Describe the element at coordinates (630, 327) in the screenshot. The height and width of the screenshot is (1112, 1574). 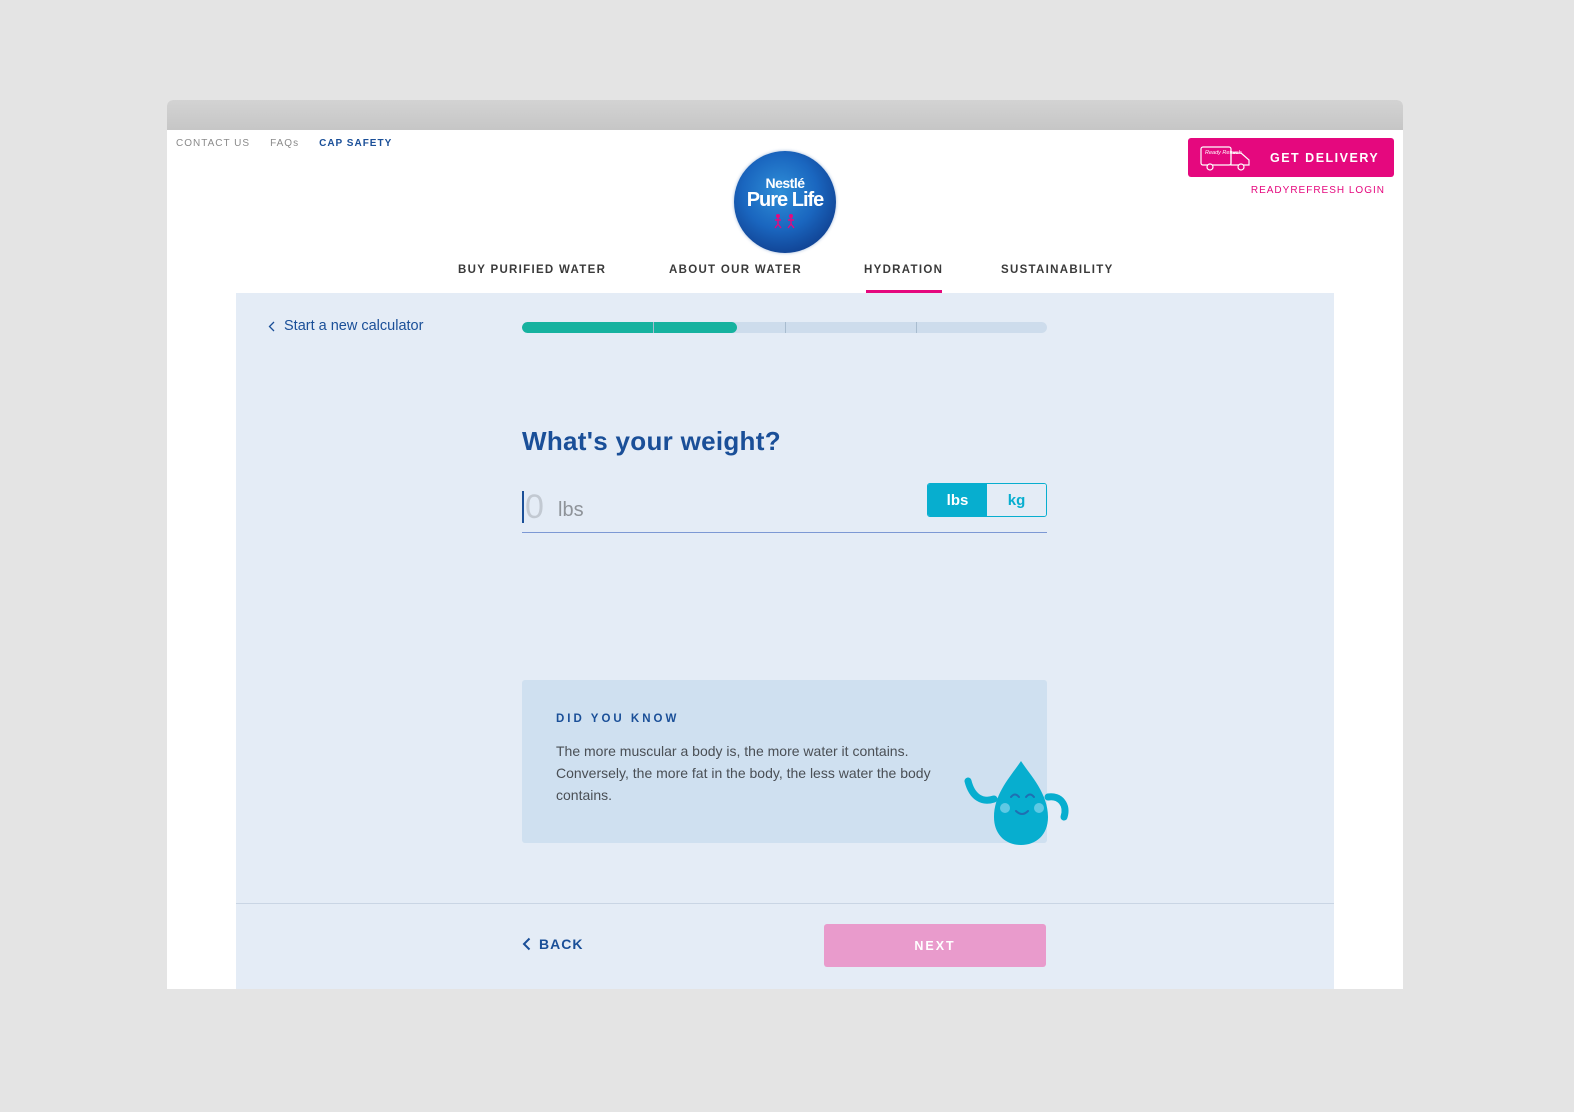
I see `progress-fill` at that location.